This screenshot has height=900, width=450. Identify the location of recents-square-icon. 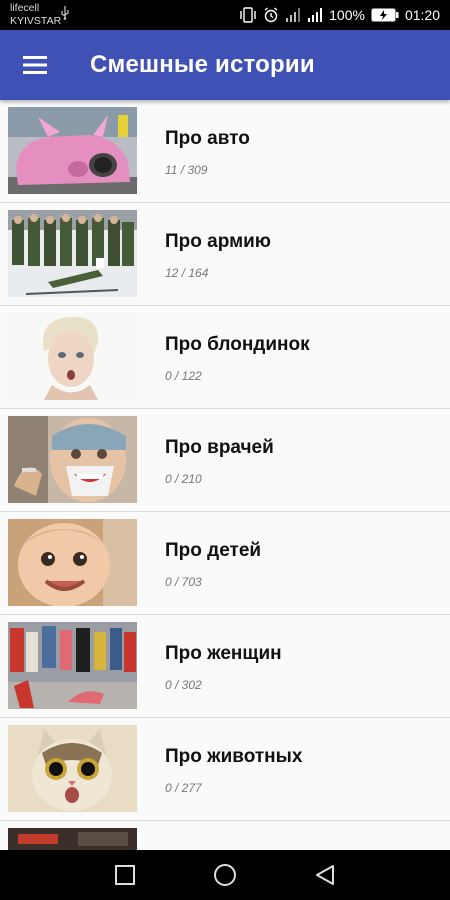
(125, 875).